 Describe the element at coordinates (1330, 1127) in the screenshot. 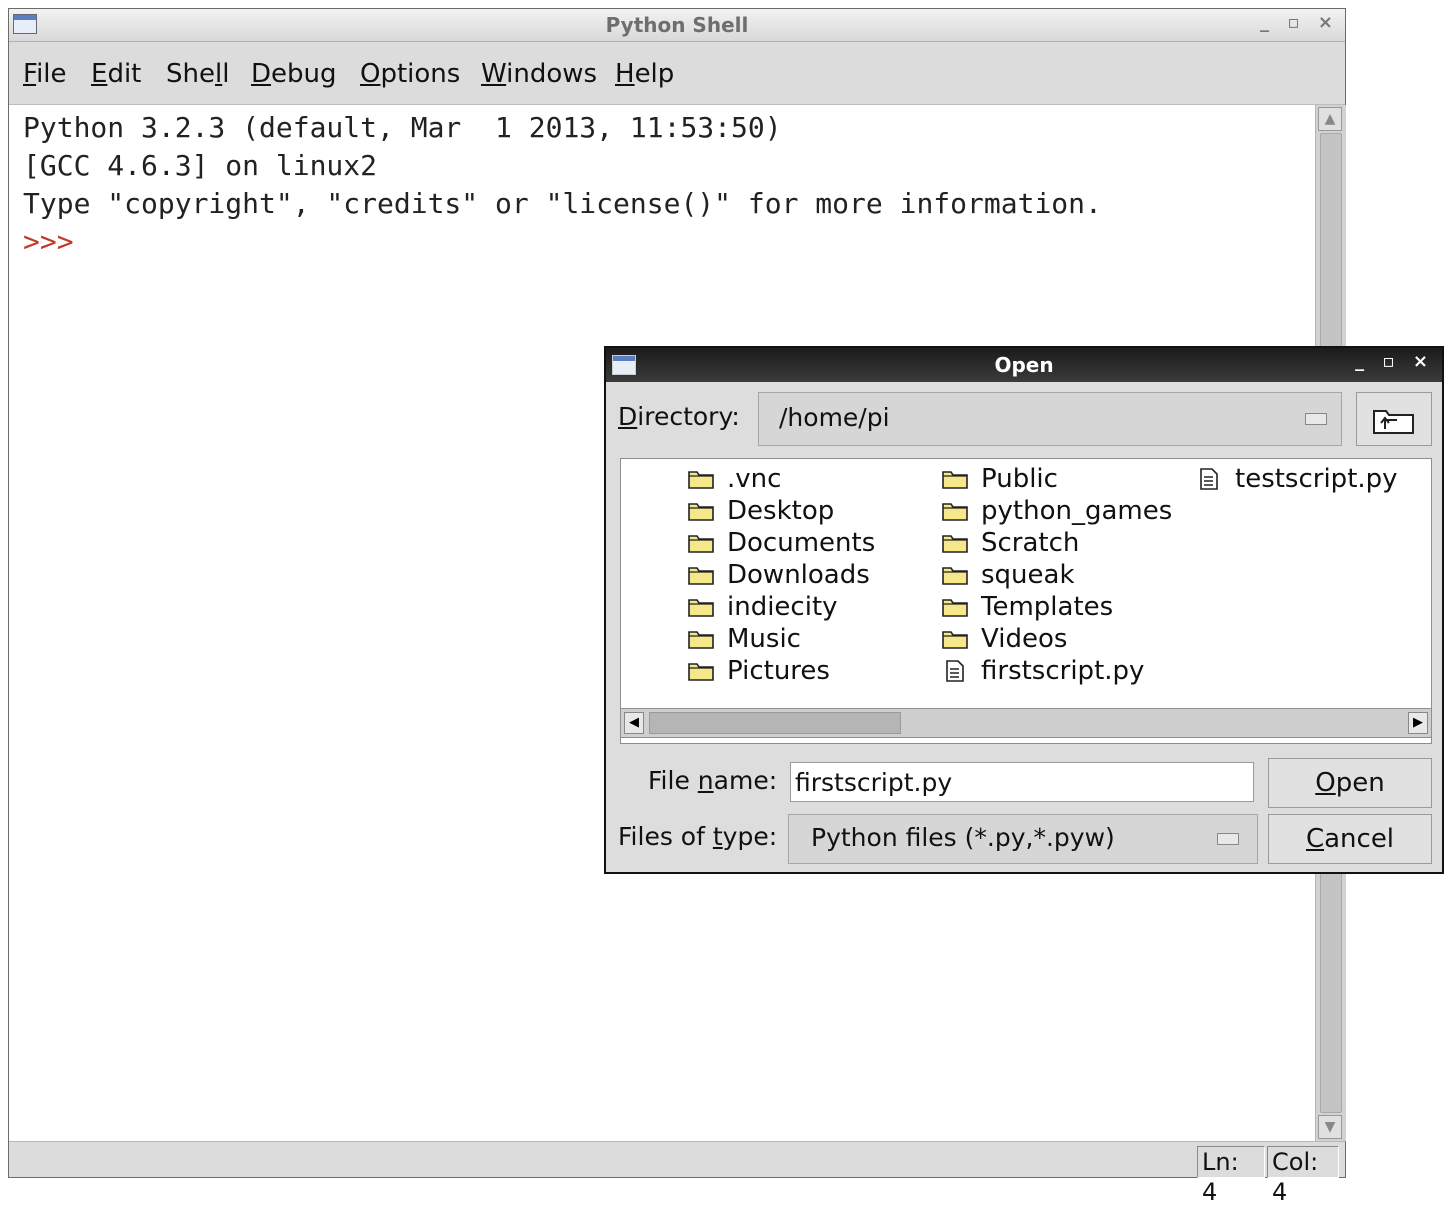

I see `scroll-down-arrow-icon: ▼` at that location.